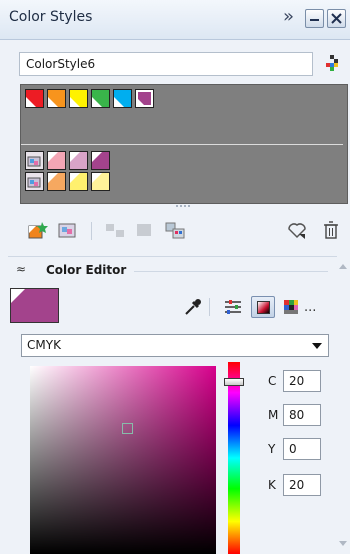 This screenshot has width=350, height=554. Describe the element at coordinates (175, 345) in the screenshot. I see `color-model-select: CMYK` at that location.